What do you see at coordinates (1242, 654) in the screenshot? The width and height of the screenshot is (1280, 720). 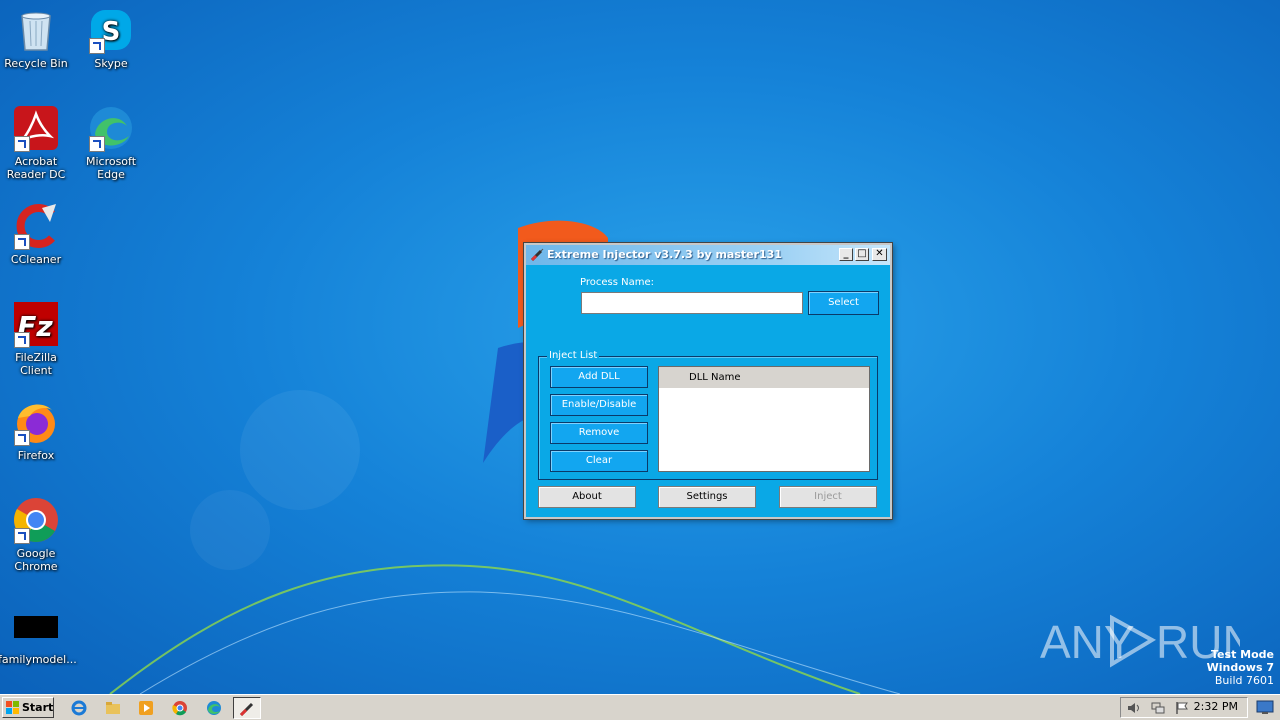 I see `watermark-line-1: Test Mode` at bounding box center [1242, 654].